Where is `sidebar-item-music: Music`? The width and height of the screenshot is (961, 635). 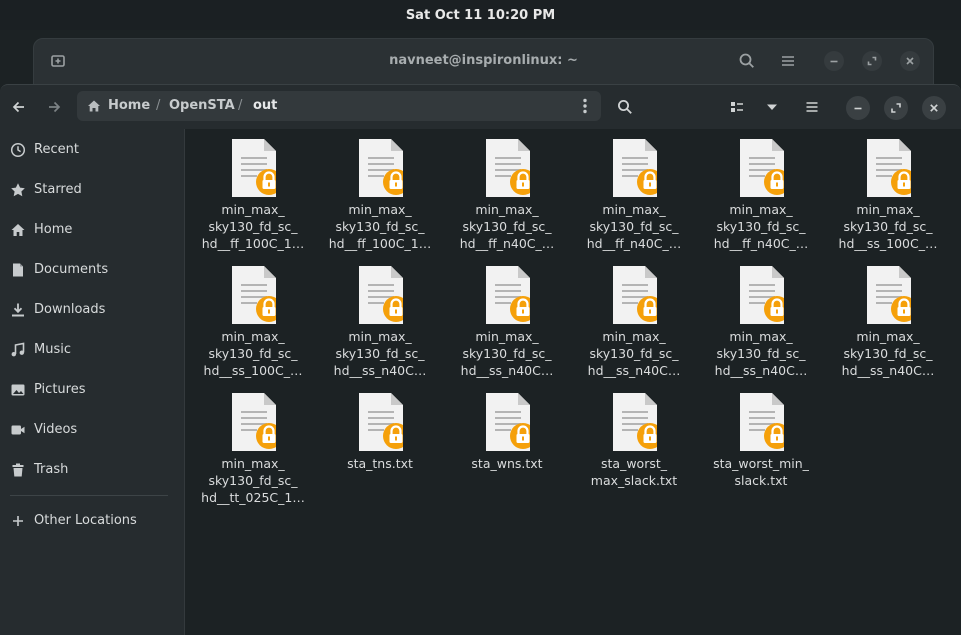 sidebar-item-music: Music is located at coordinates (92, 350).